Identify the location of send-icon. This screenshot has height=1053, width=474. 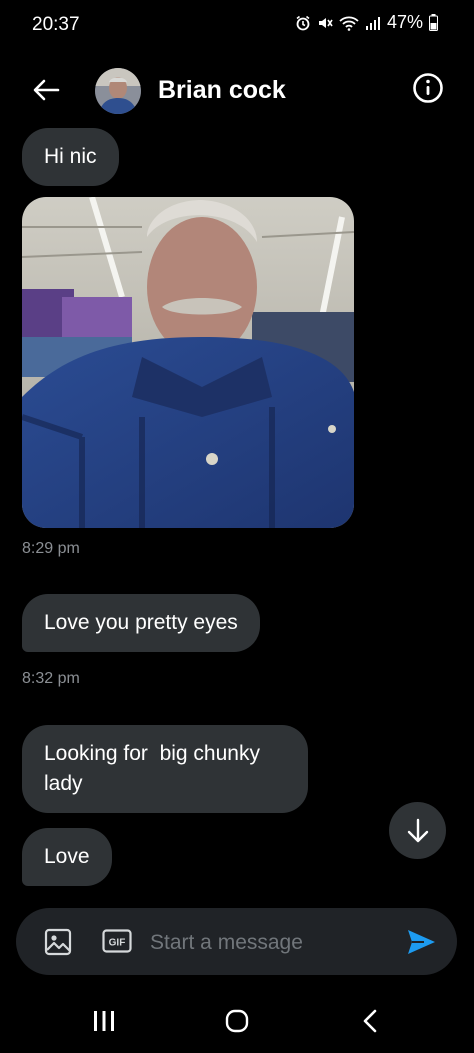
(421, 942).